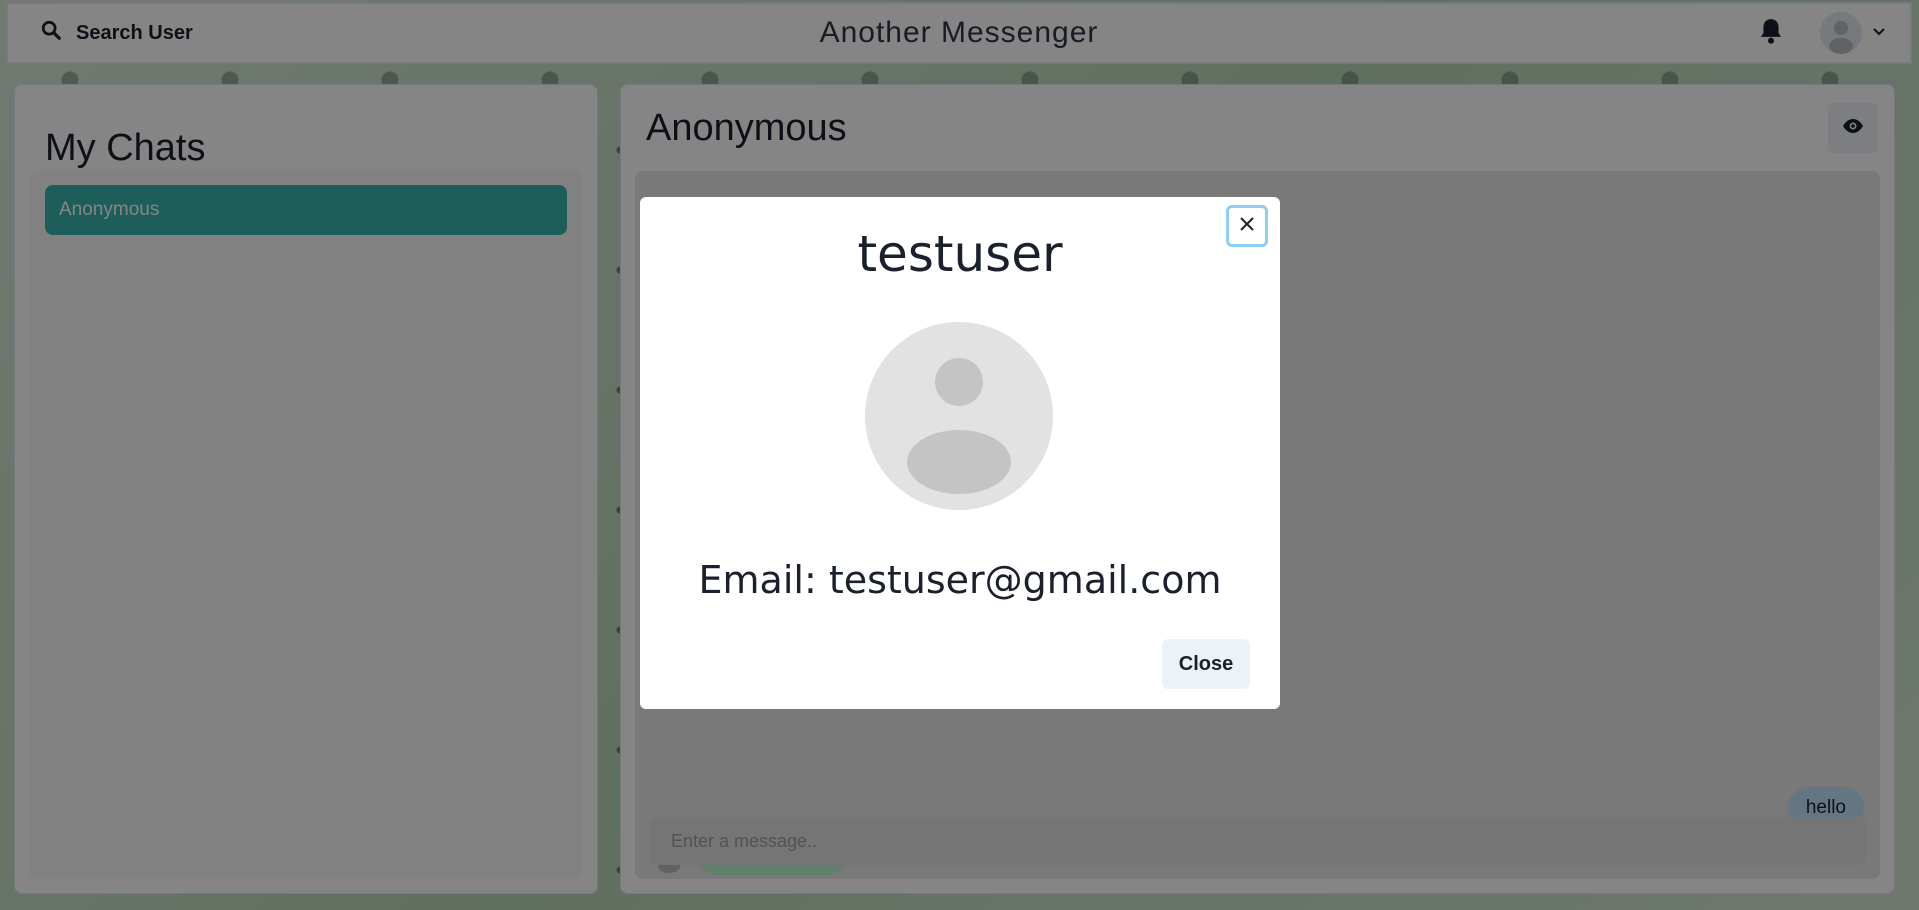 The height and width of the screenshot is (910, 1919). I want to click on close-icon, so click(1247, 226).